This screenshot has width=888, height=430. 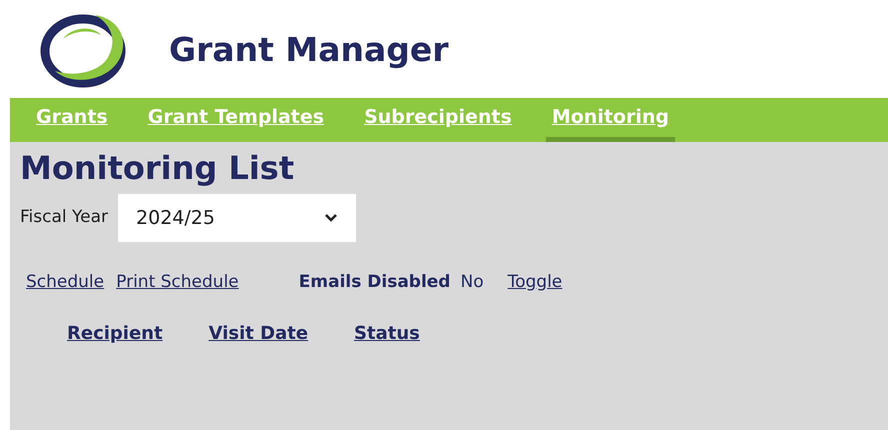 I want to click on emails-disabled-value: No, so click(x=472, y=282).